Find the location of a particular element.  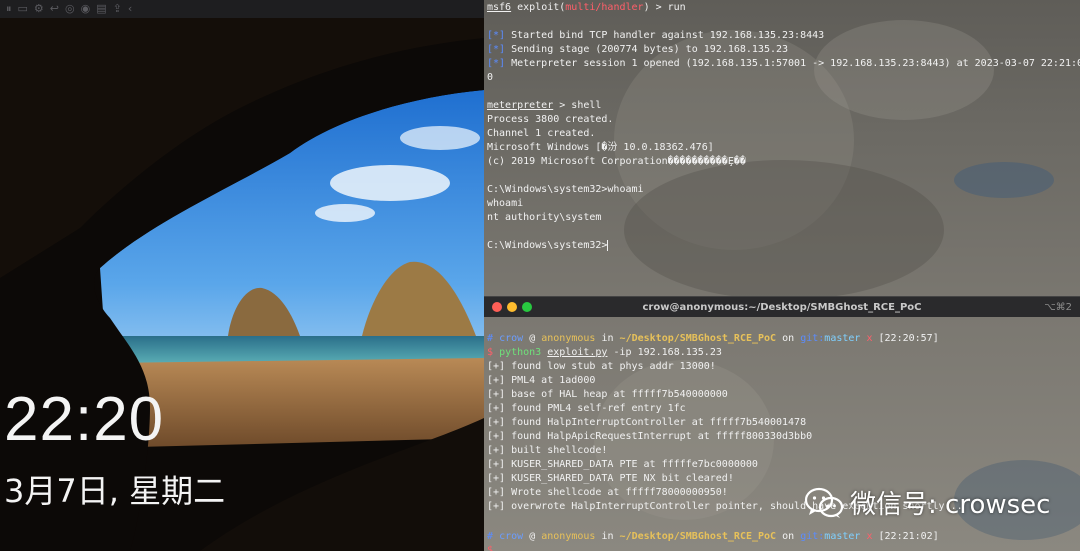

terminal-line: nt authority\system is located at coordinates (544, 218).